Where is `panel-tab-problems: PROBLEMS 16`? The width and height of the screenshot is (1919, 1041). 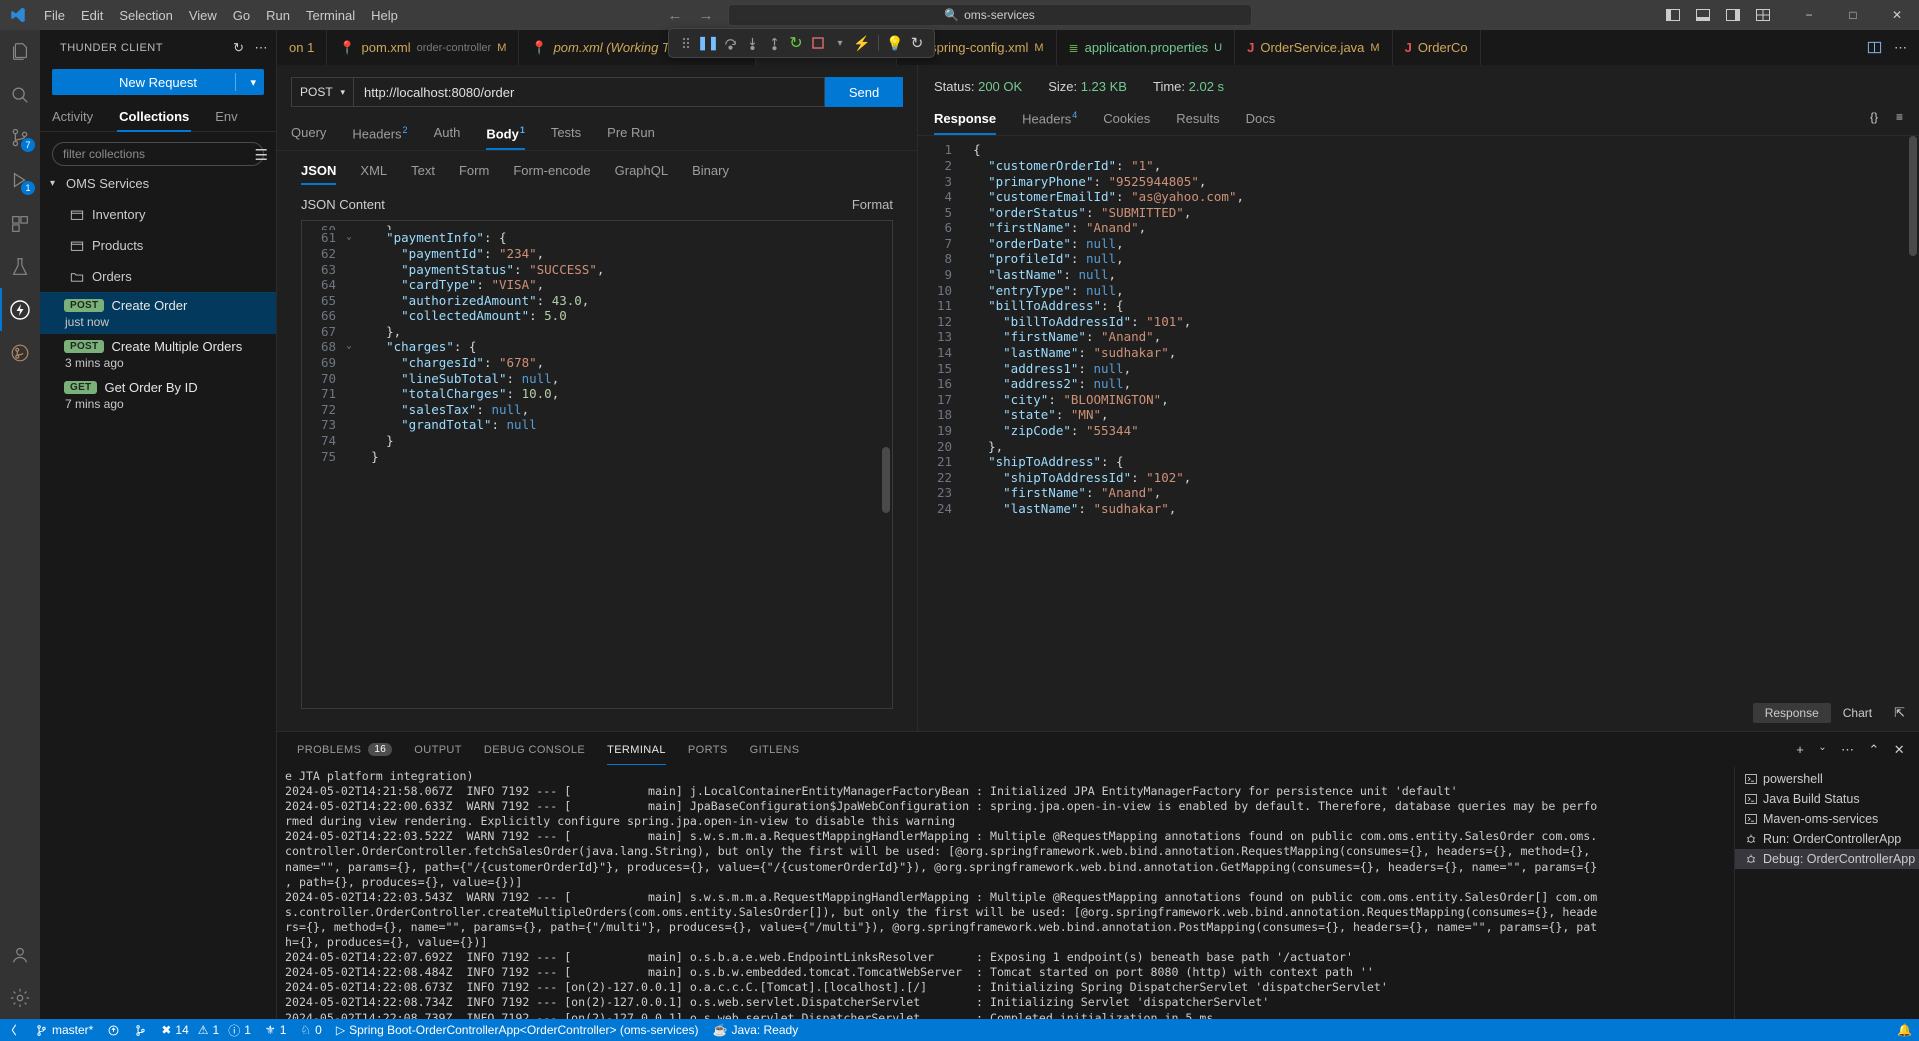 panel-tab-problems: PROBLEMS 16 is located at coordinates (345, 749).